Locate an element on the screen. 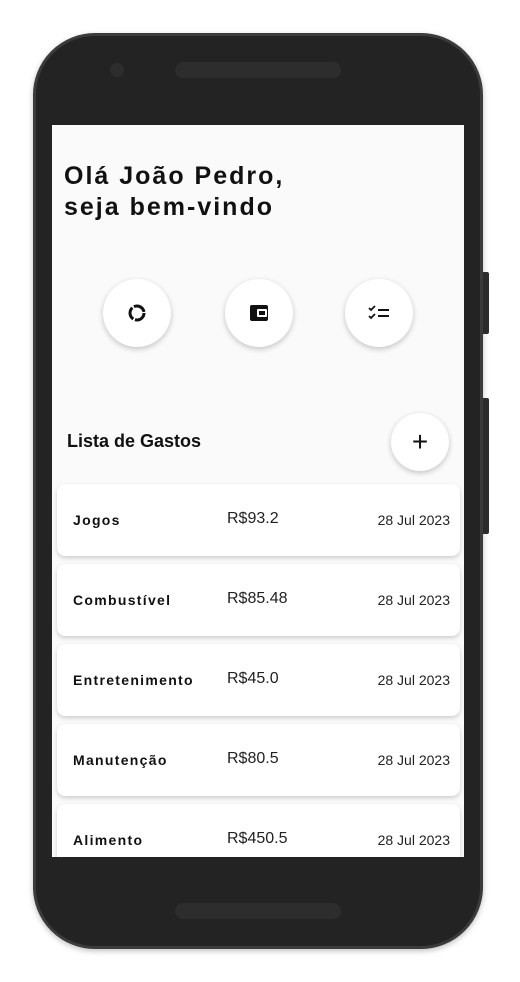  greeting-line-2: seja bem-vindo is located at coordinates (169, 207).